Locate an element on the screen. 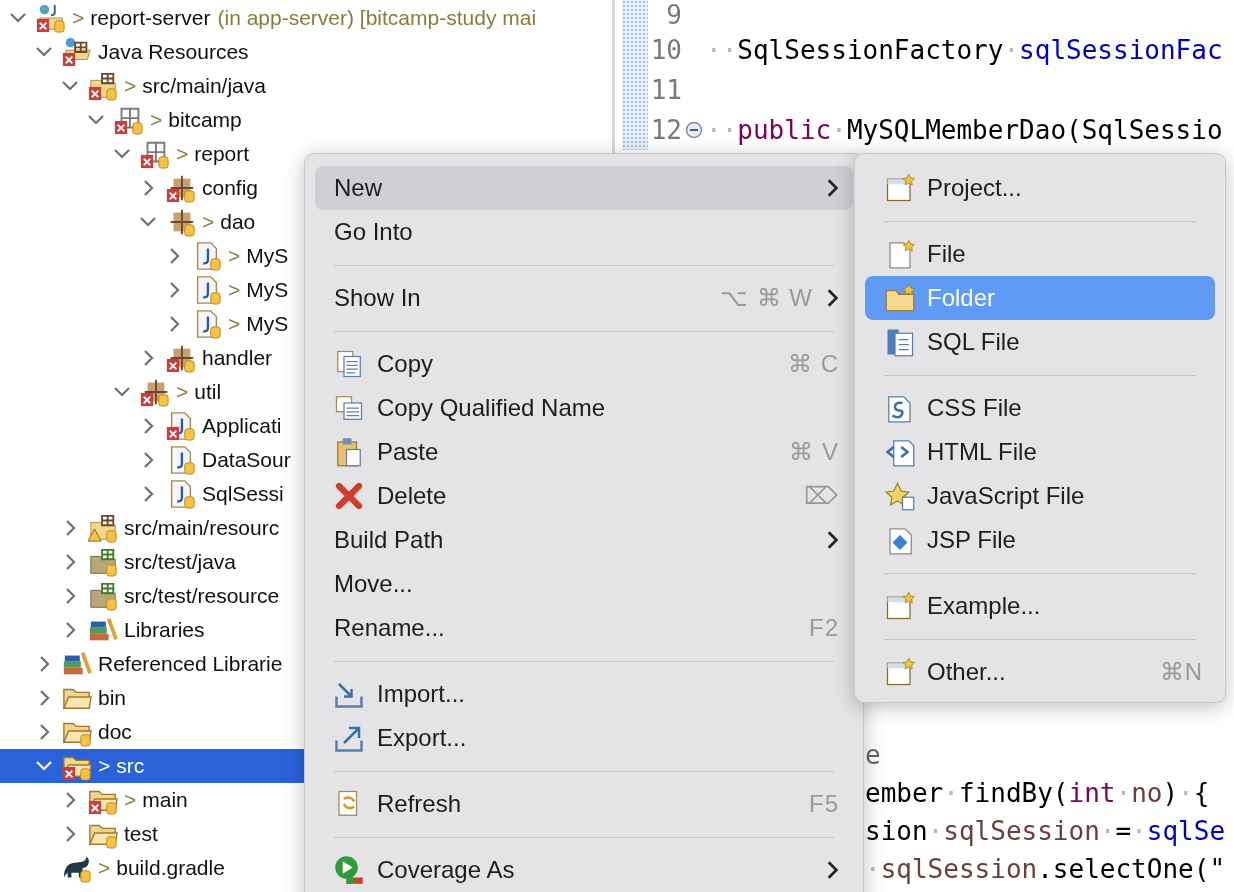  shortcut-label: ⌘ V is located at coordinates (814, 452).